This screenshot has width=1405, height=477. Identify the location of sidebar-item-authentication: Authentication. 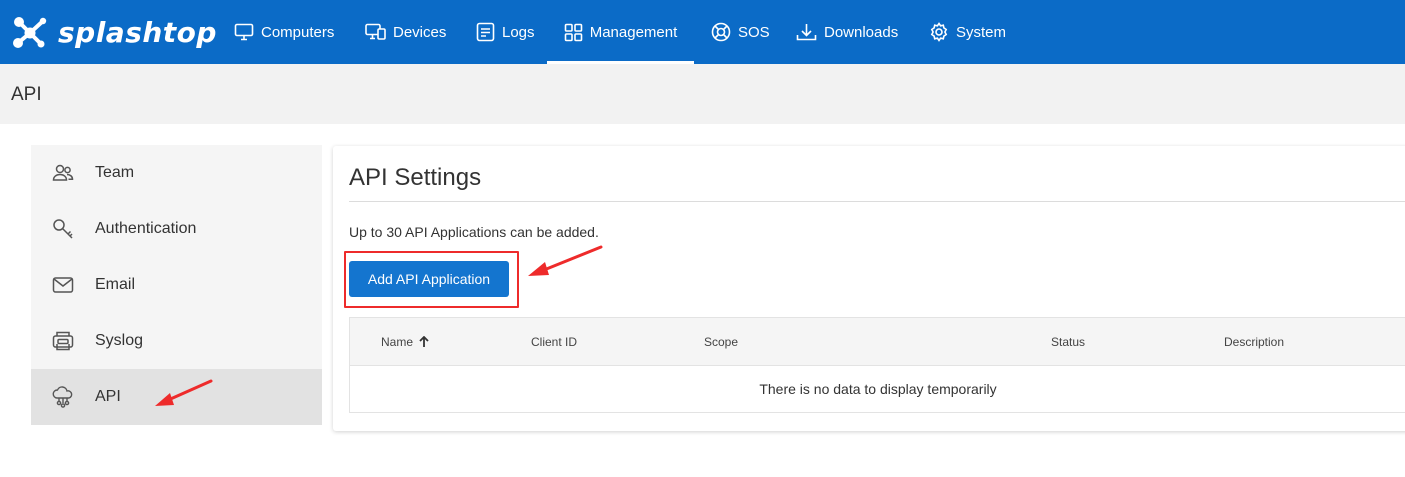
(176, 229).